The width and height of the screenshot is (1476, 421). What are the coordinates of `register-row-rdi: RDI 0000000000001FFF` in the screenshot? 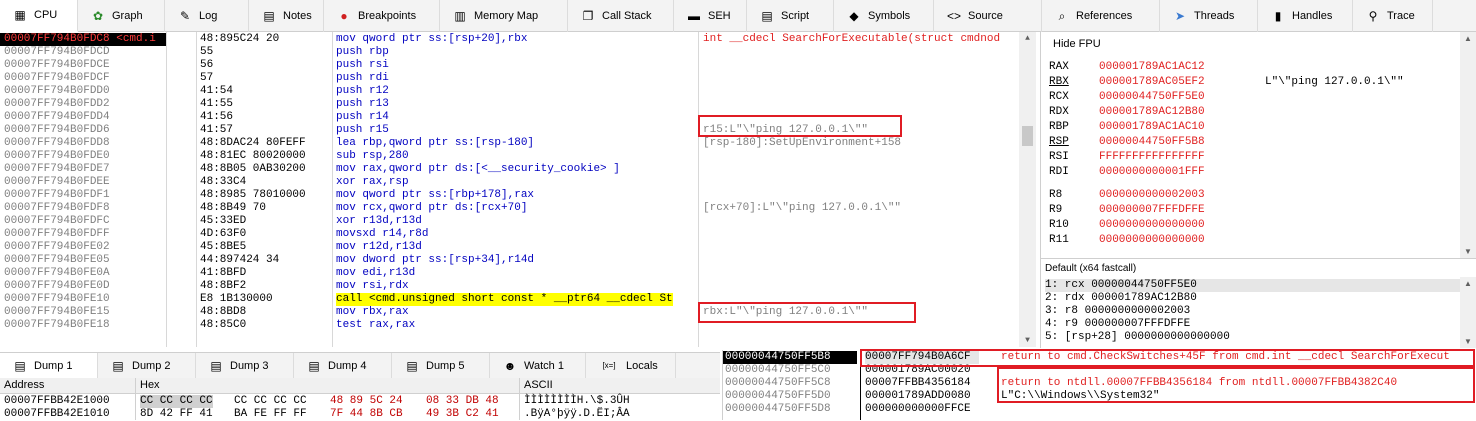 It's located at (1254, 172).